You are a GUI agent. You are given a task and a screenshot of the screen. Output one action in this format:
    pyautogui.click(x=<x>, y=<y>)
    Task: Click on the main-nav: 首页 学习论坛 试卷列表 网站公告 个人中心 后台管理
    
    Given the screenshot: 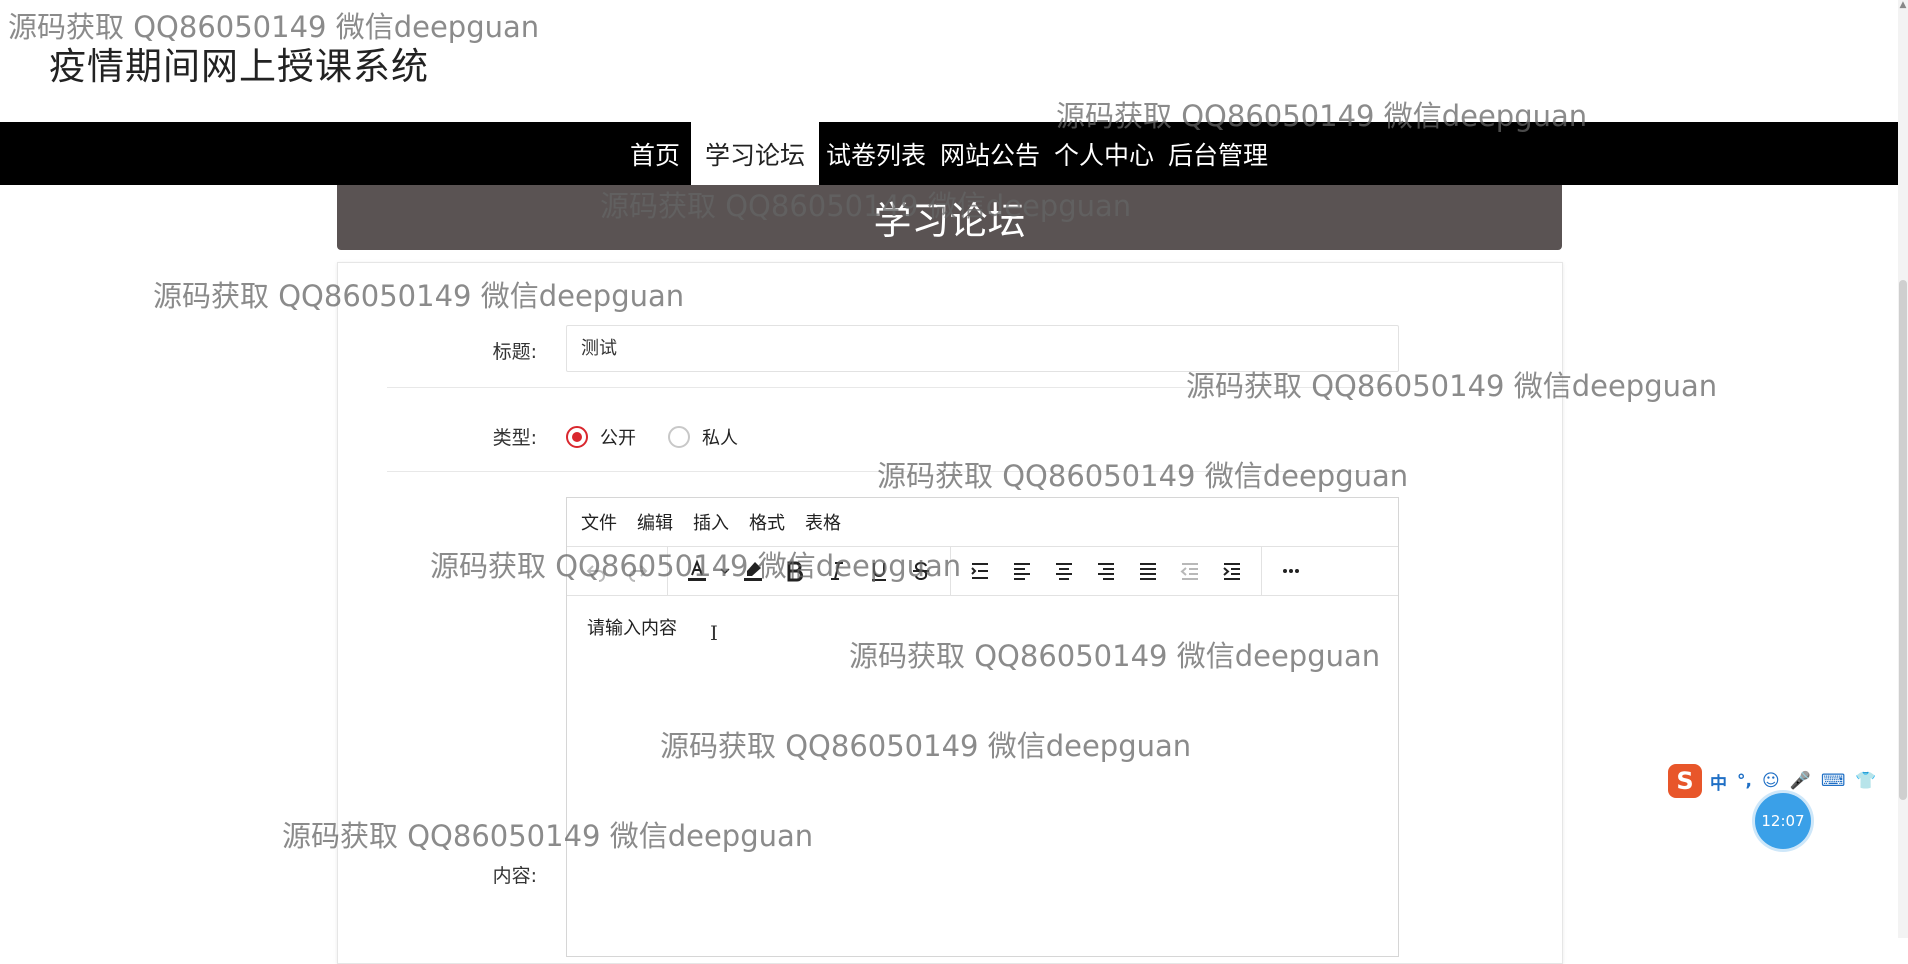 What is the action you would take?
    pyautogui.click(x=949, y=153)
    